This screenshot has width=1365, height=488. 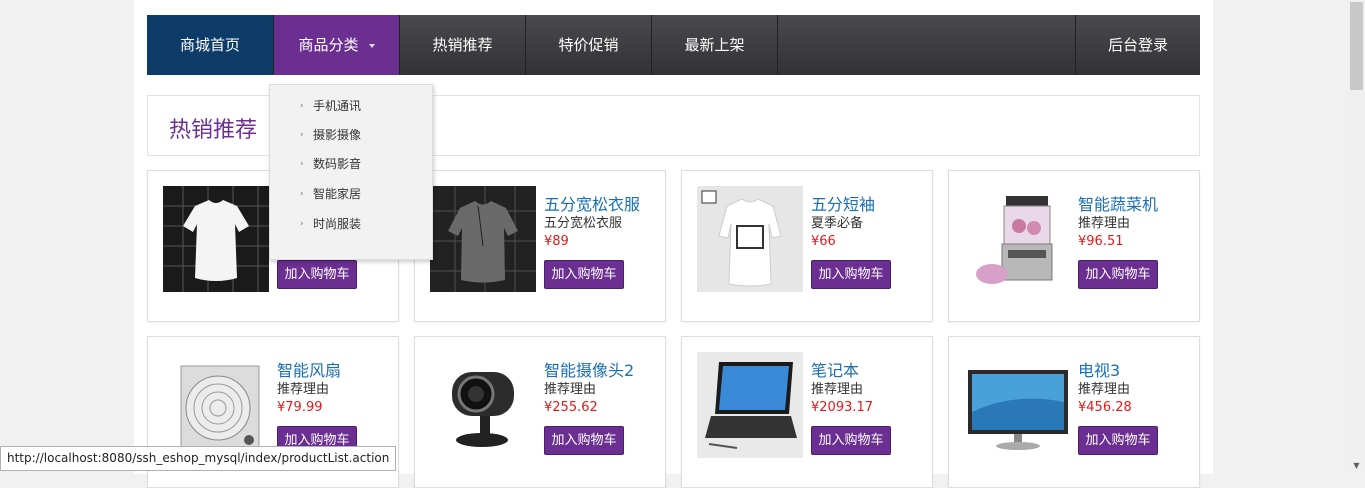 I want to click on nav-home-label: 商城首页, so click(x=209, y=45).